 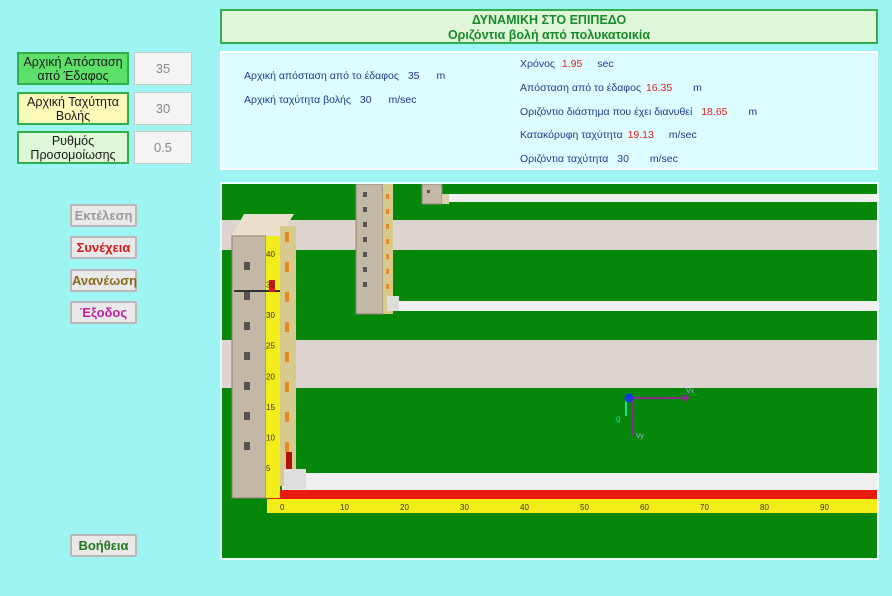 I want to click on refresh-button: Ανανέωση, so click(x=103, y=280).